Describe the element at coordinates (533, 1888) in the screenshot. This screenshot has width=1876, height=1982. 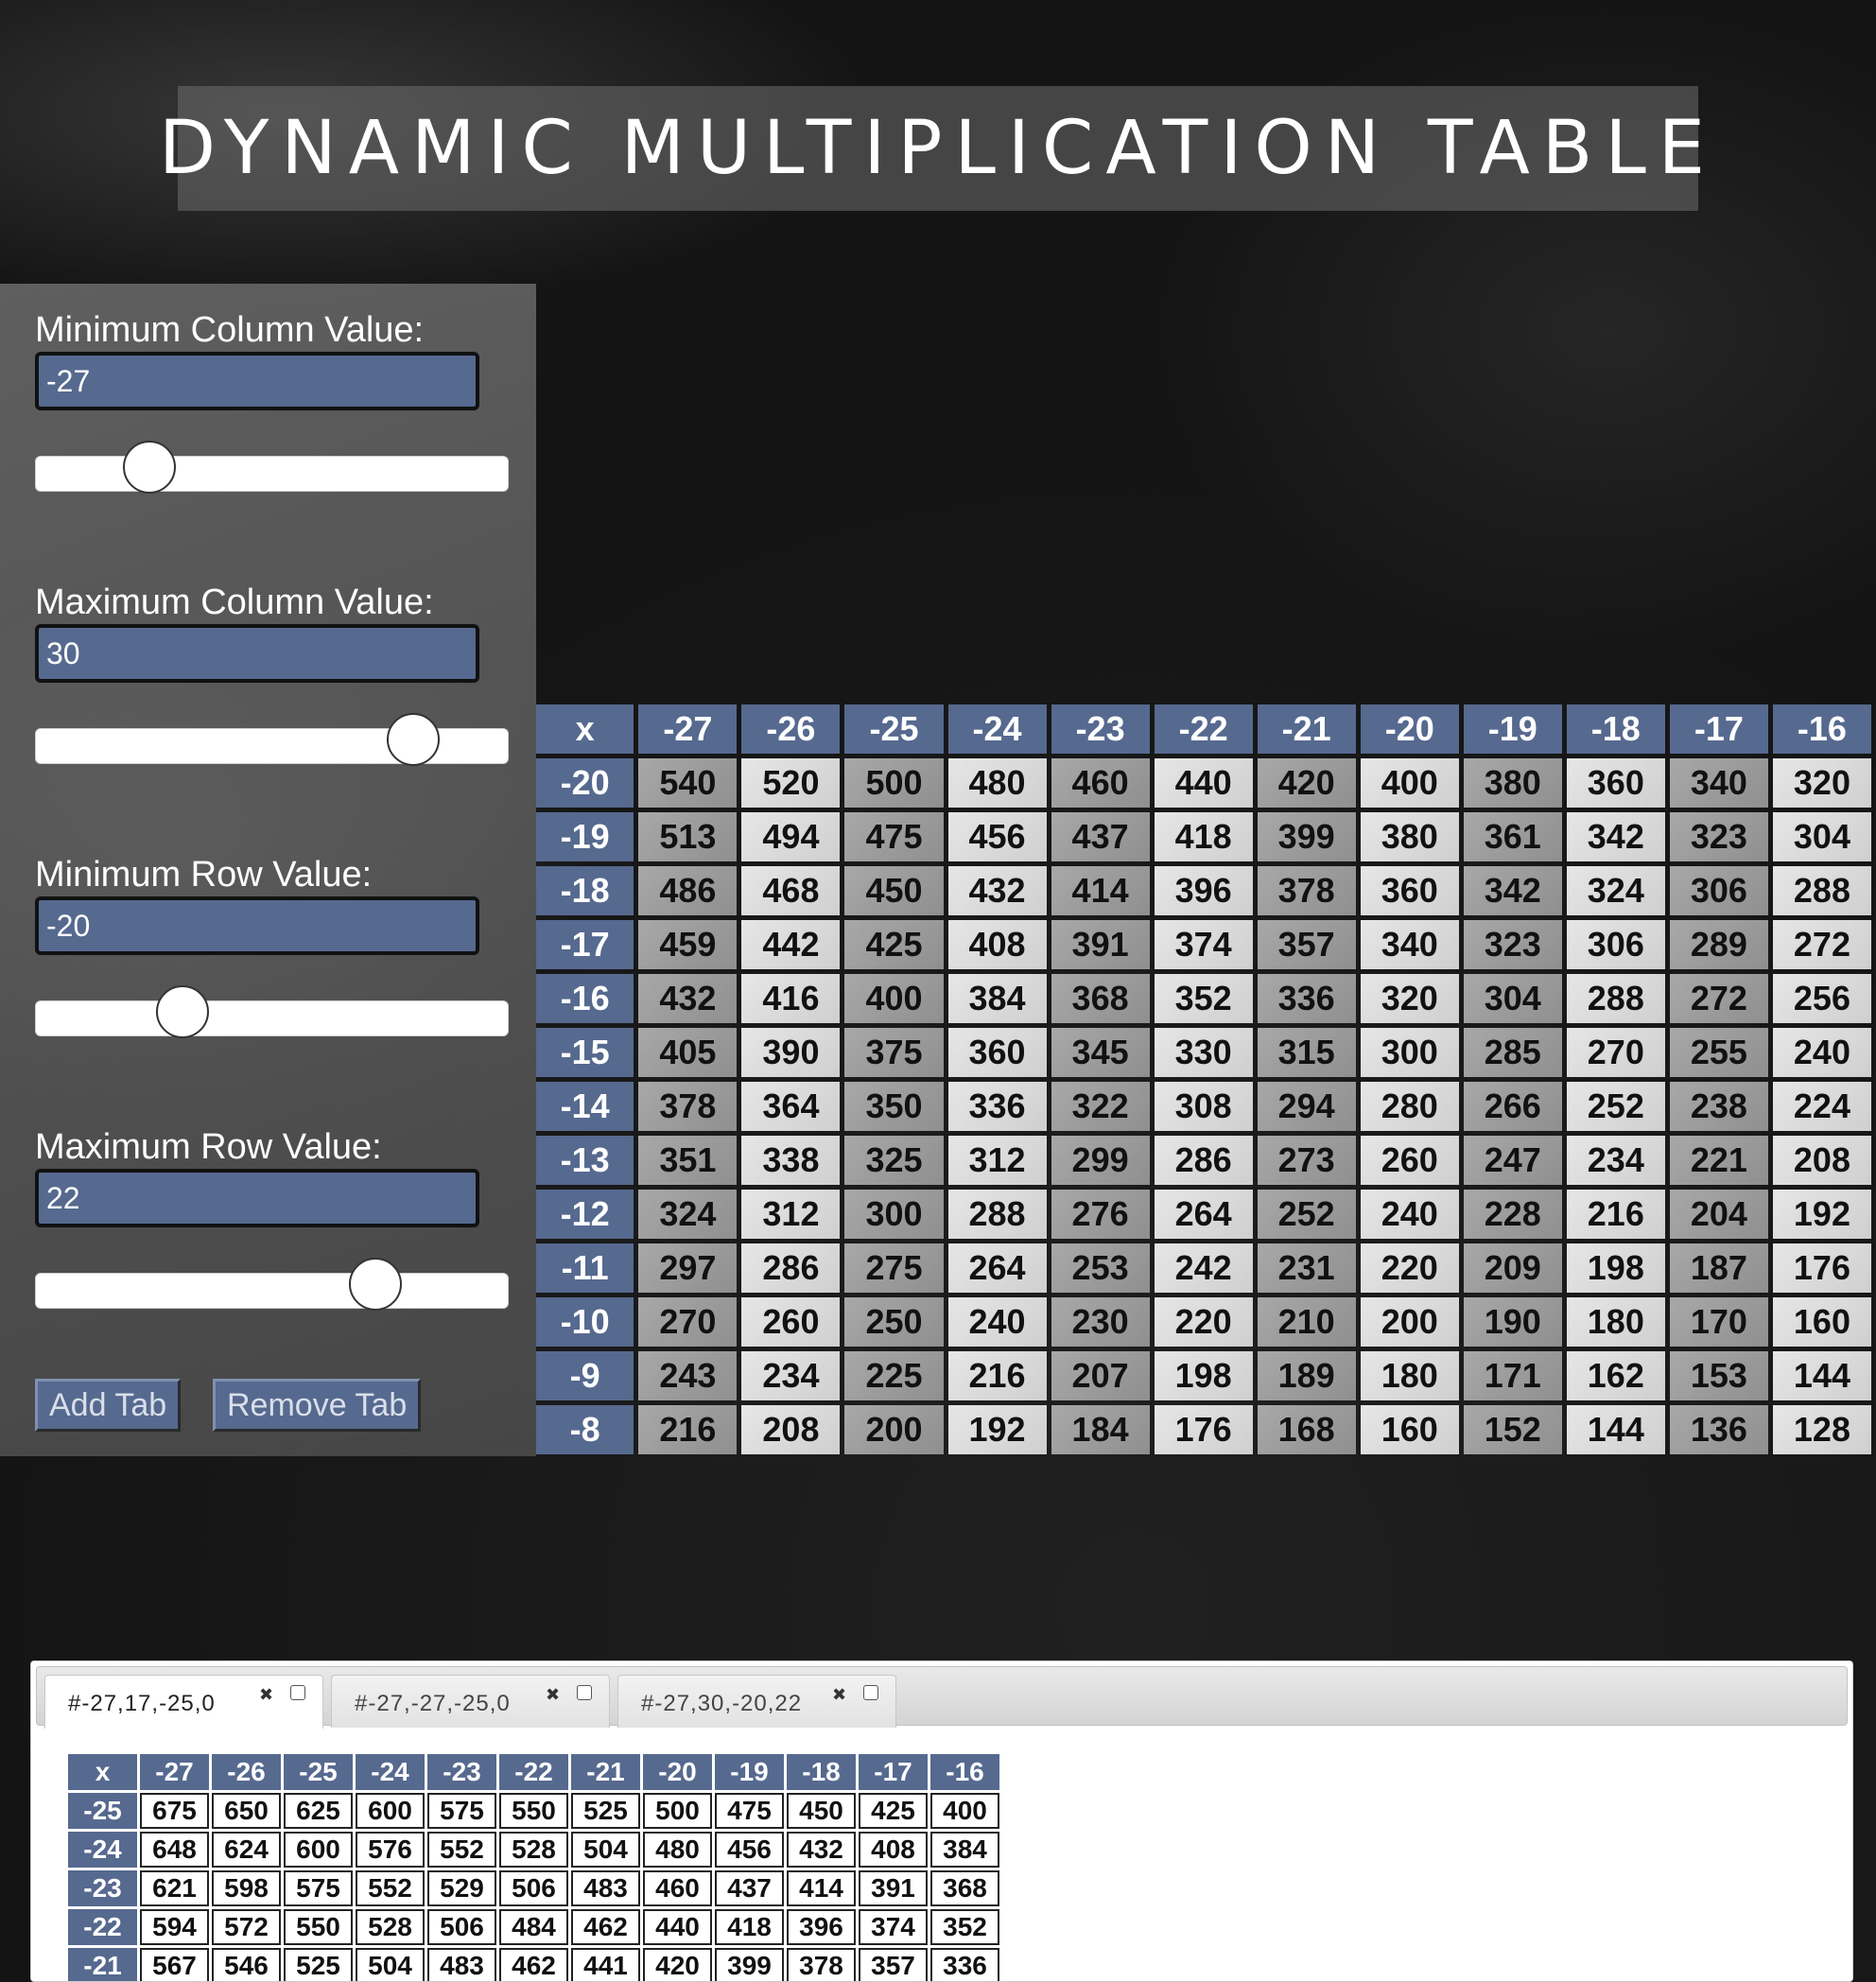
I see `table-row: -23 621 598 575 552 529 506 483 460 437 414 391 368` at that location.